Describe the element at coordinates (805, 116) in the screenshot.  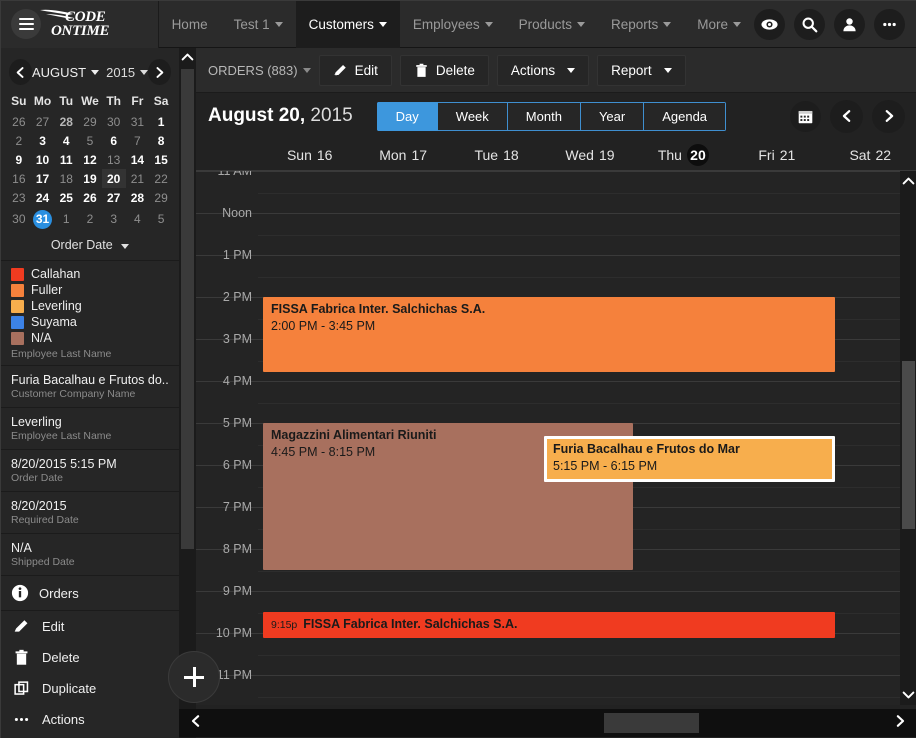
I see `calendar-icon` at that location.